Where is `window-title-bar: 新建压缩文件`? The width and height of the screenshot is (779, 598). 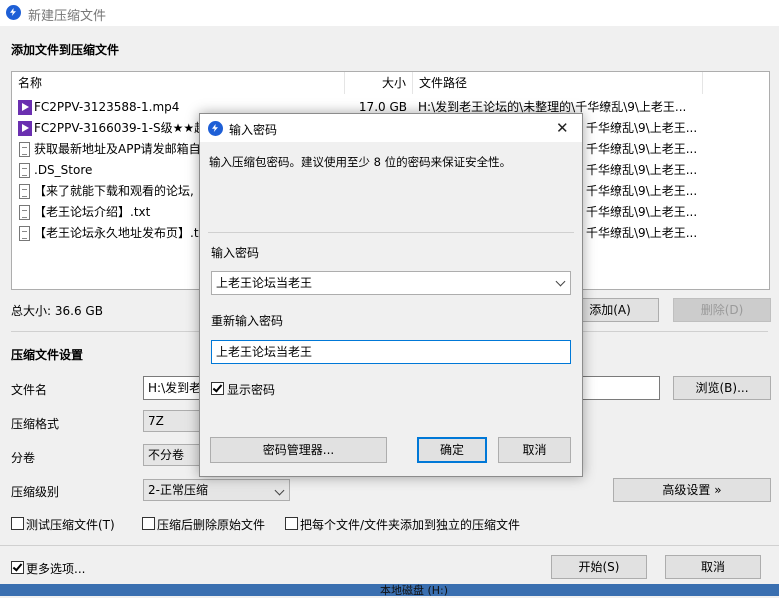
window-title-bar: 新建压缩文件 is located at coordinates (389, 13).